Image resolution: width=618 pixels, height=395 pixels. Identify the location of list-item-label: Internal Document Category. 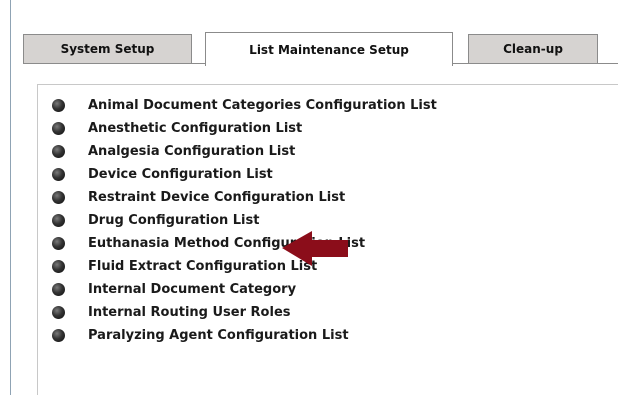
(192, 289).